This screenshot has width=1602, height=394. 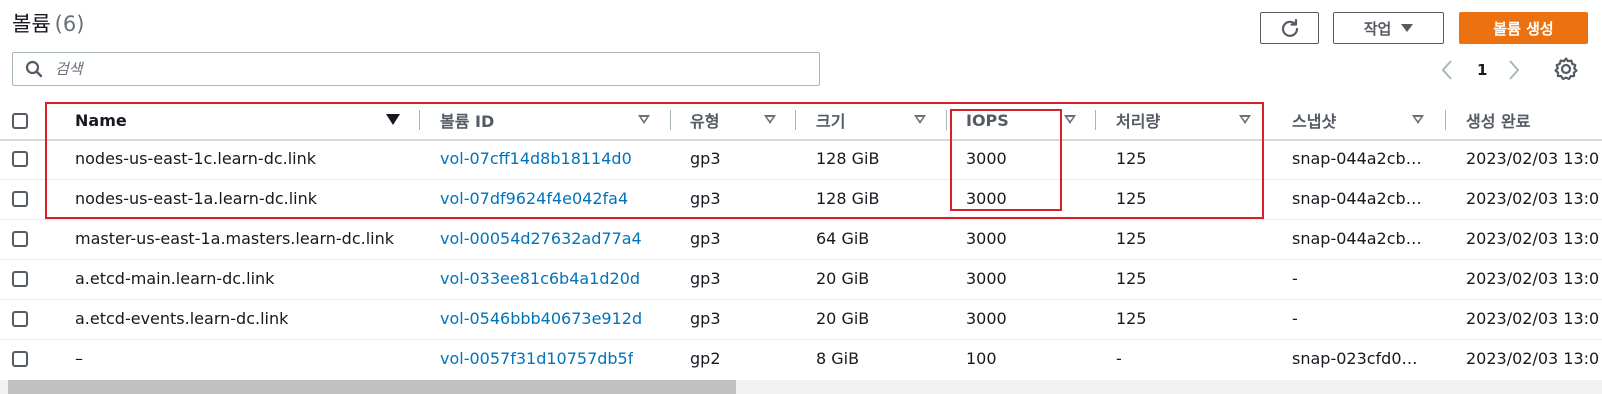 I want to click on settings-button, so click(x=1566, y=69).